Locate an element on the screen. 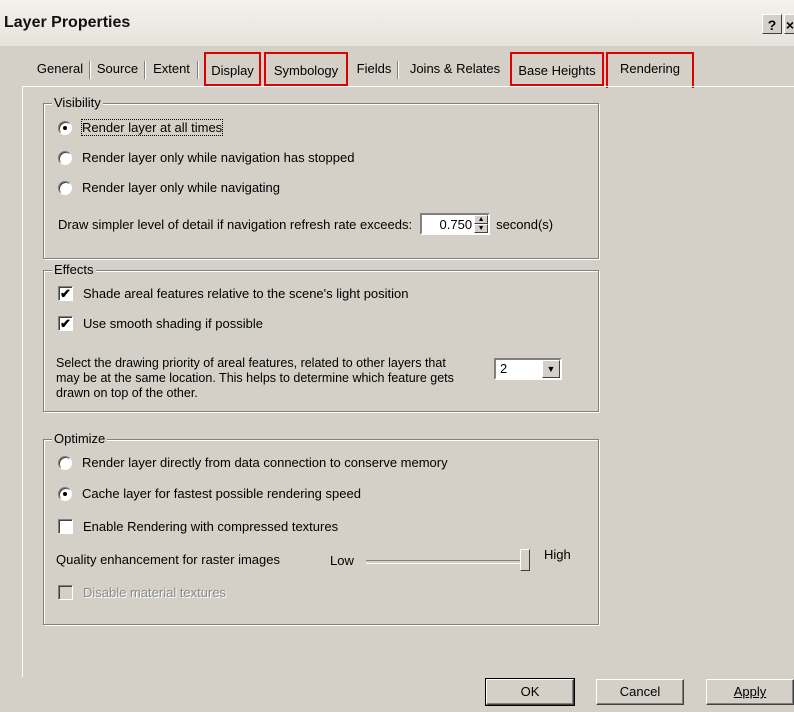 The width and height of the screenshot is (794, 712). close-button: × is located at coordinates (789, 24).